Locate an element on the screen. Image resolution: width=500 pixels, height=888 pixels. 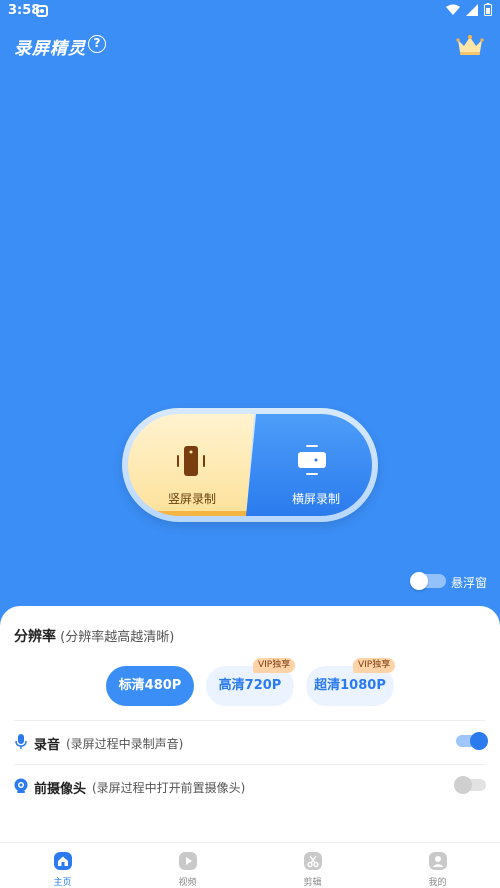
nav-home-label: 主页 is located at coordinates (62, 883).